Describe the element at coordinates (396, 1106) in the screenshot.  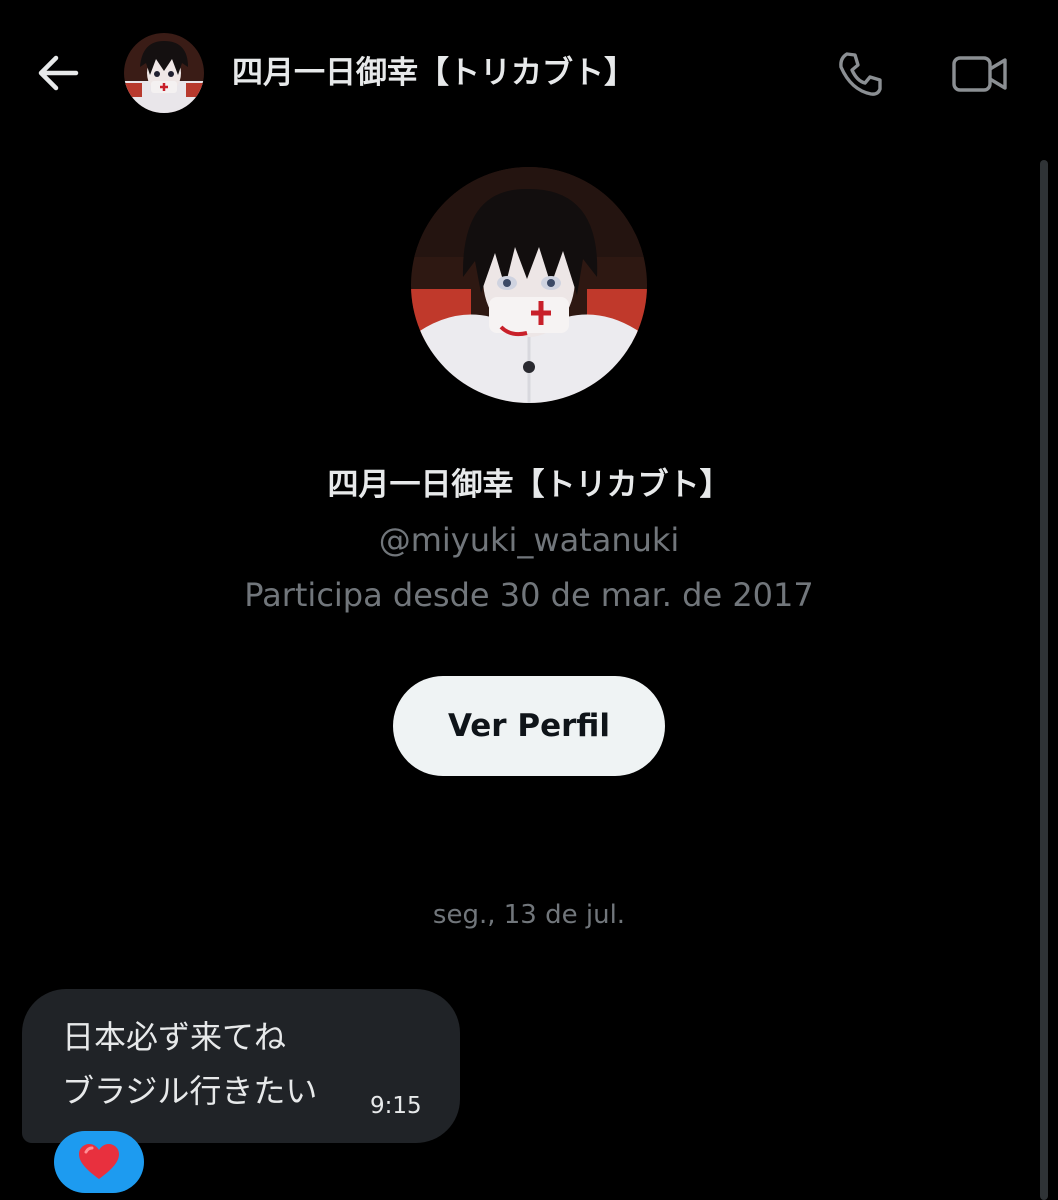
I see `message-timestamp: 9:15` at that location.